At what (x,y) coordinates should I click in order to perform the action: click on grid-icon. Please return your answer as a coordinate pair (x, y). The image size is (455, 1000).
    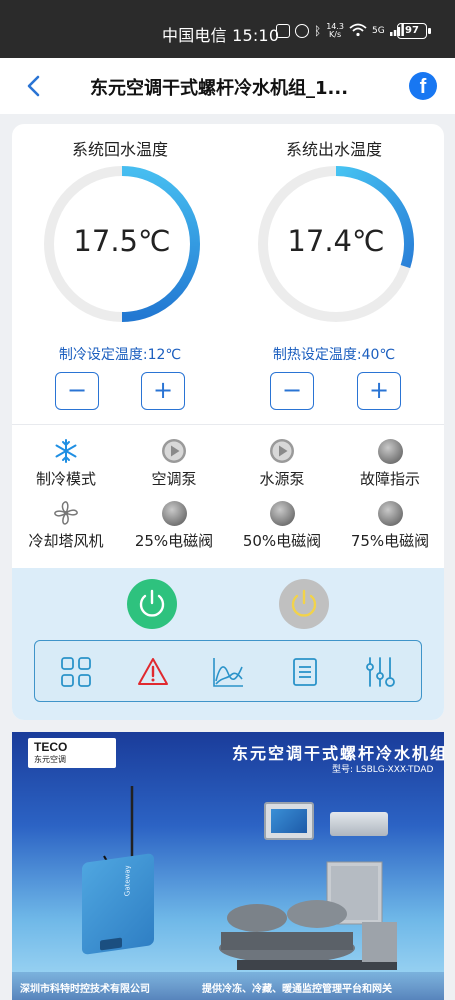
    Looking at the image, I should click on (76, 672).